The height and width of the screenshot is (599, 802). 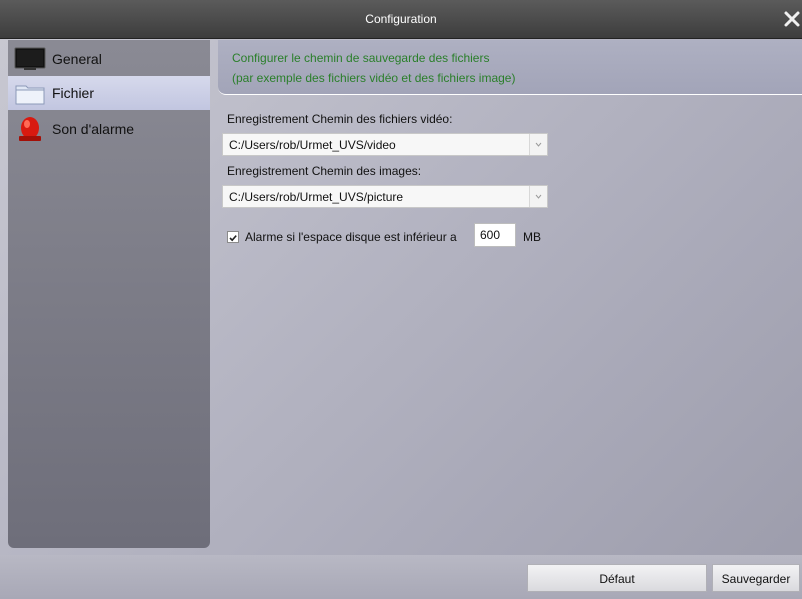 I want to click on image-path-select: C:/Users/rob/Urmet_UVS/picture, so click(x=385, y=196).